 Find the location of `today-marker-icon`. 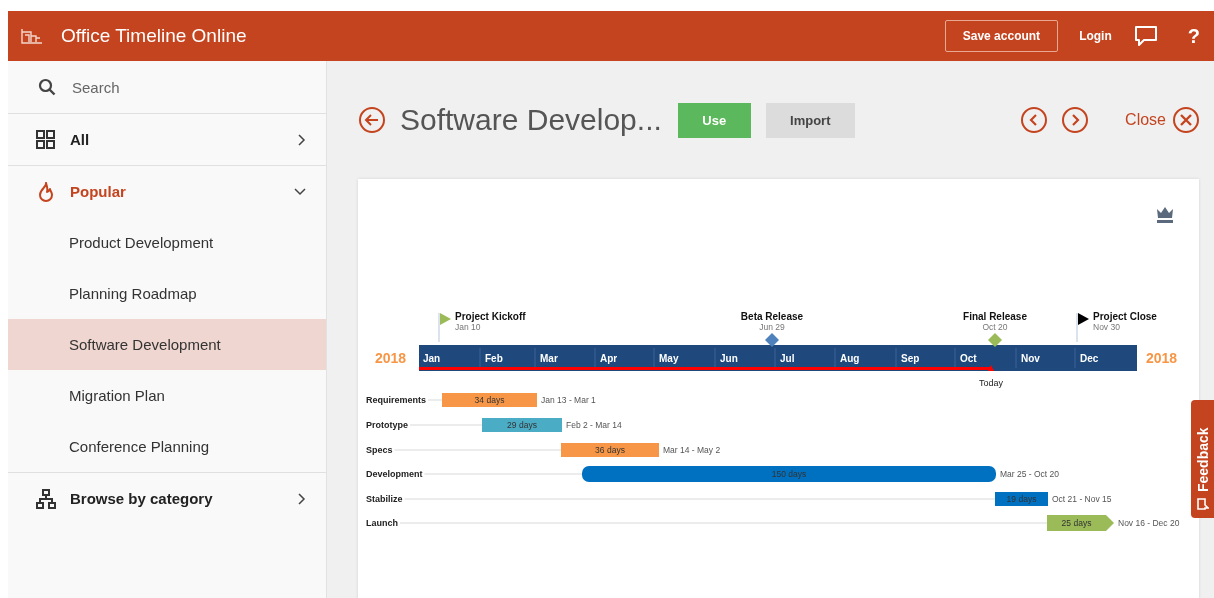

today-marker-icon is located at coordinates (991, 368).